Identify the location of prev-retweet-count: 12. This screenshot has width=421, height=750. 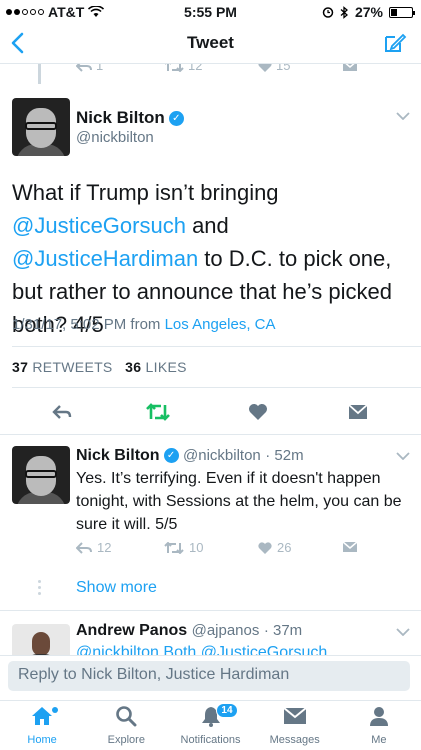
(195, 68).